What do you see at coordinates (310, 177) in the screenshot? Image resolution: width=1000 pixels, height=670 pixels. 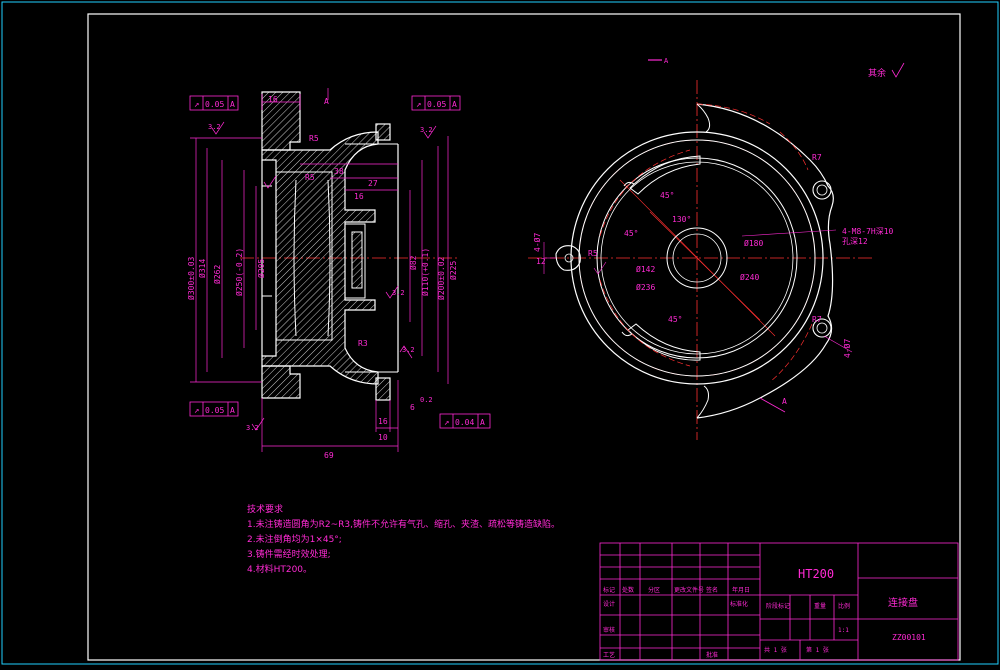 I see `radius-label-2: R5` at bounding box center [310, 177].